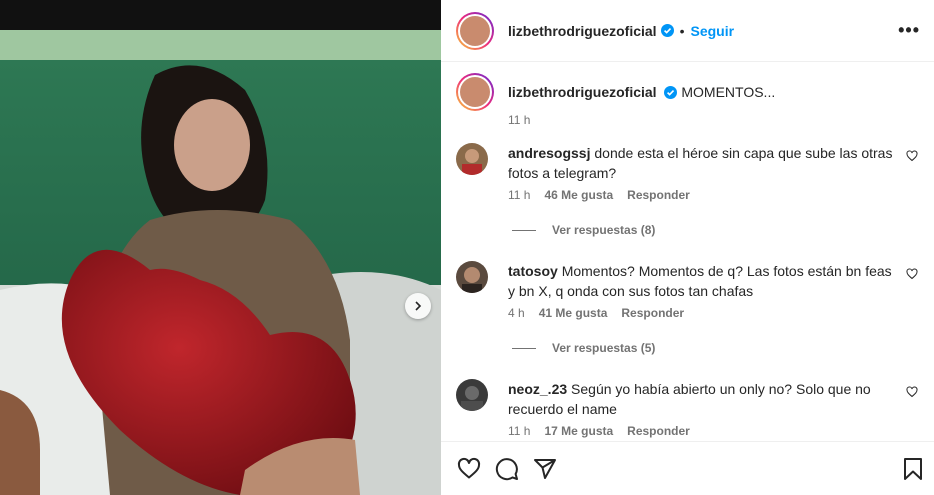 The image size is (934, 495). Describe the element at coordinates (583, 348) in the screenshot. I see `view-replies-button: Ver respuestas (5)` at that location.